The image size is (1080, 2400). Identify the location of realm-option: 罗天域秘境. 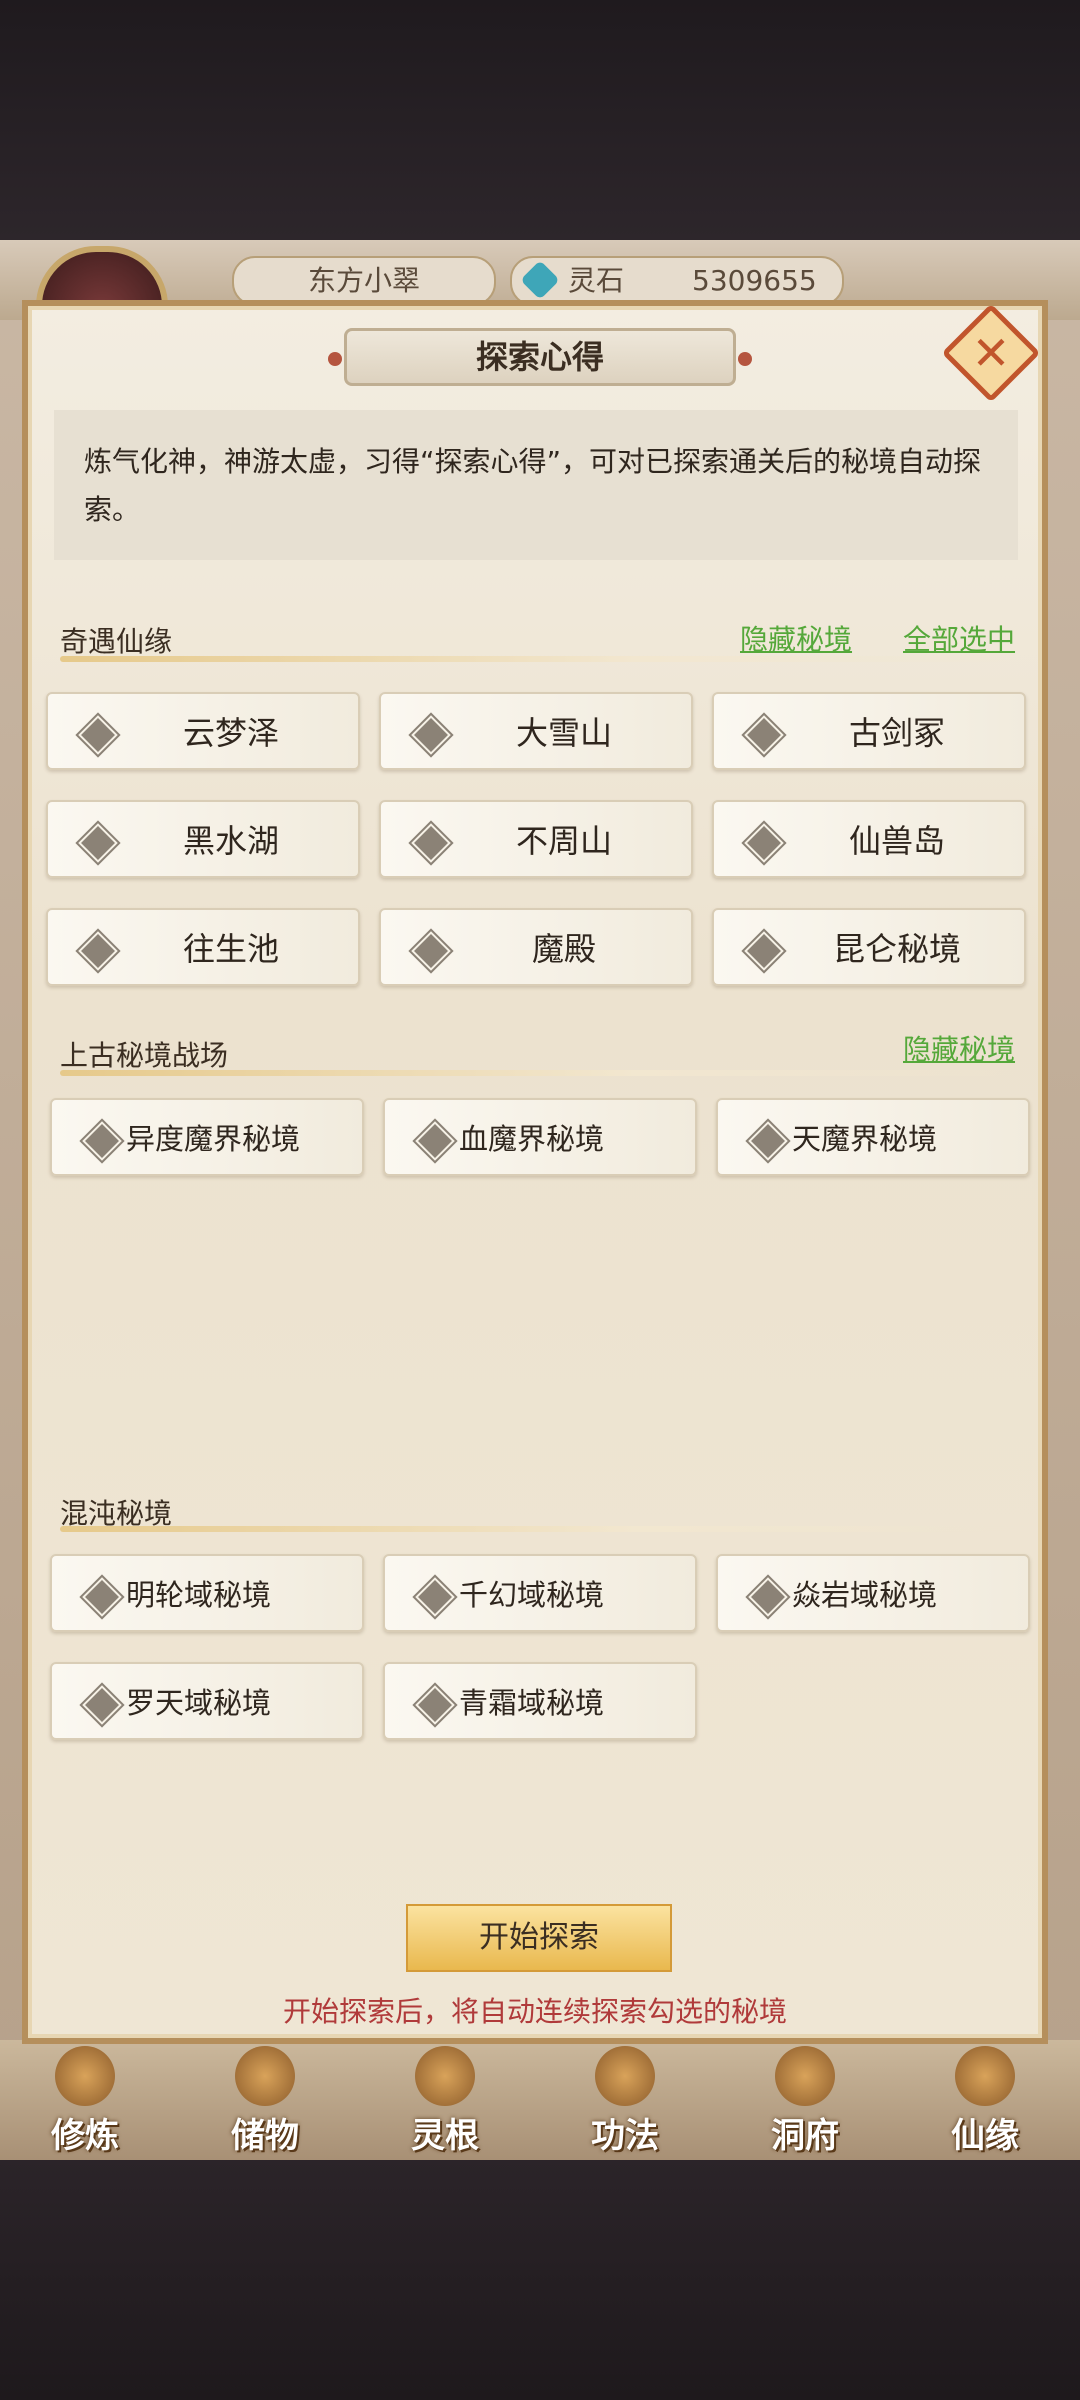
(207, 1701).